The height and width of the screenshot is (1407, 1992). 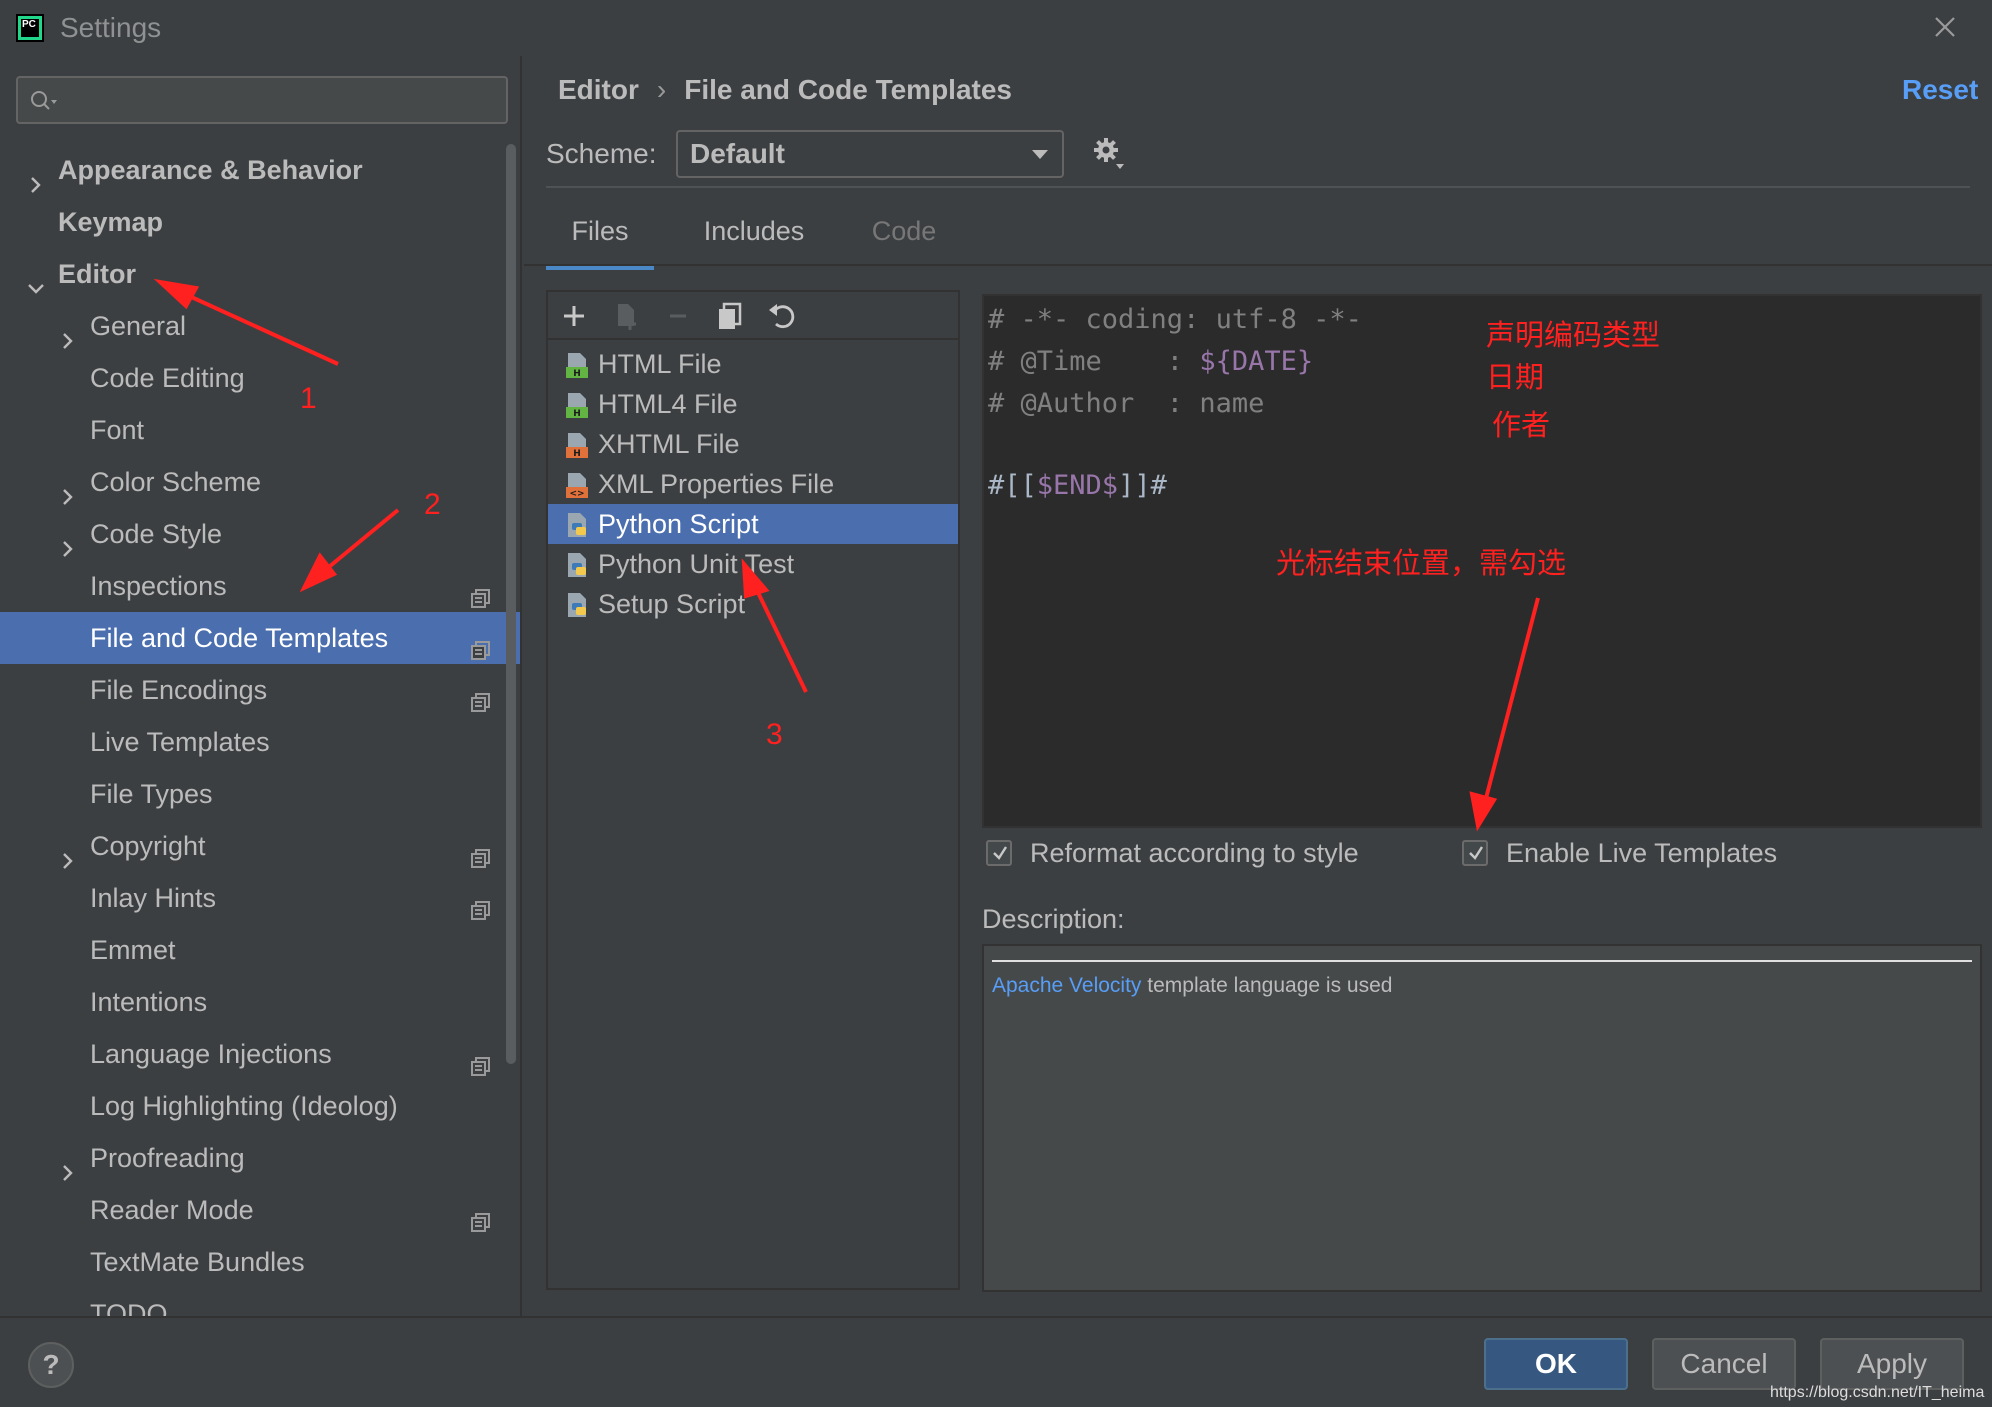 I want to click on annotation-number-1: 1, so click(x=308, y=398).